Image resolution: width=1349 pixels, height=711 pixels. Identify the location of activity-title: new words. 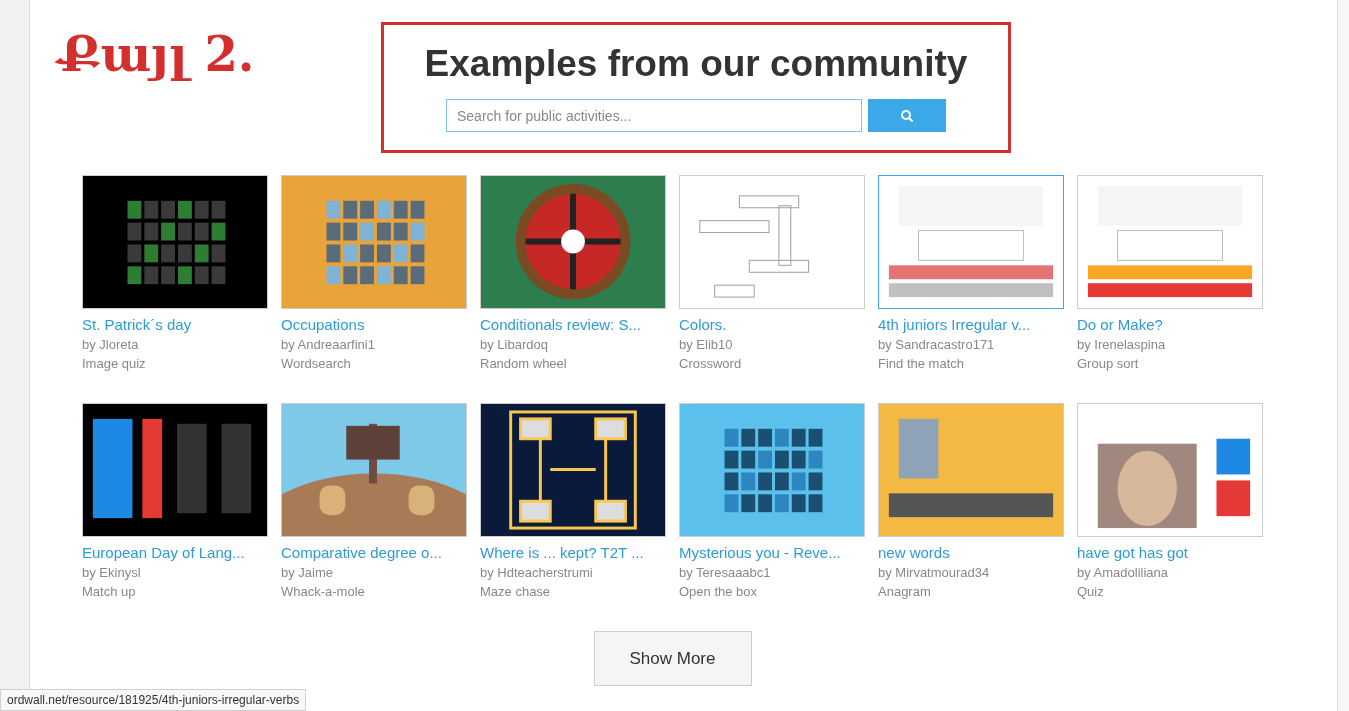
(971, 553).